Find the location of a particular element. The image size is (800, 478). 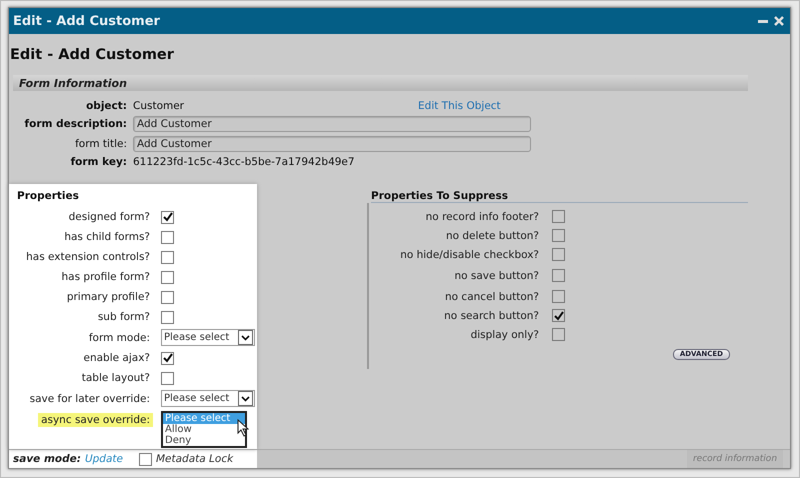

section-title: Form Information is located at coordinates (73, 83).